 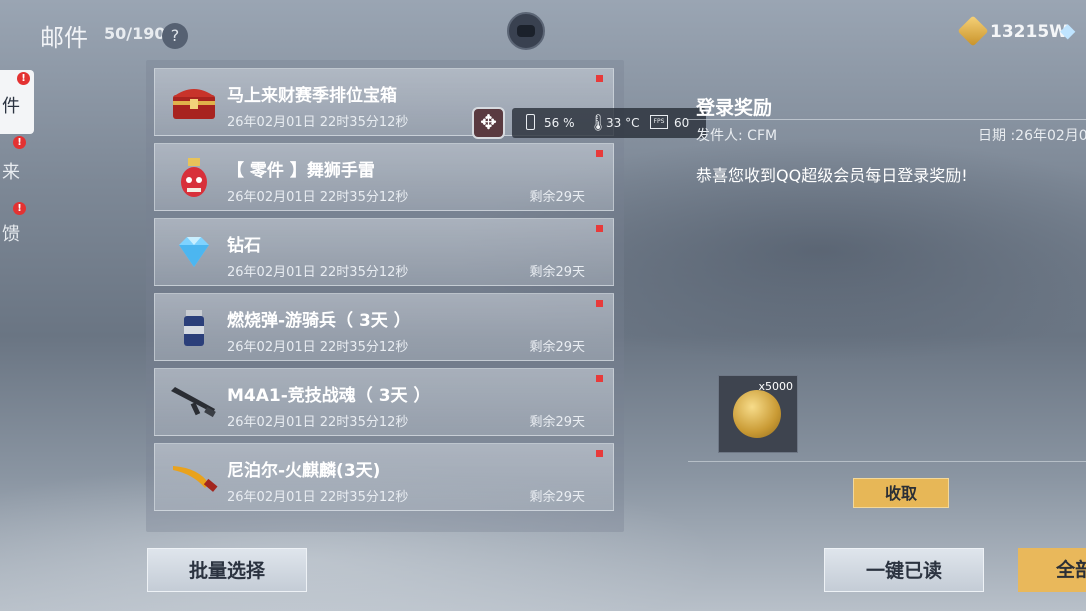 I want to click on battery-level: 56 %, so click(x=559, y=123).